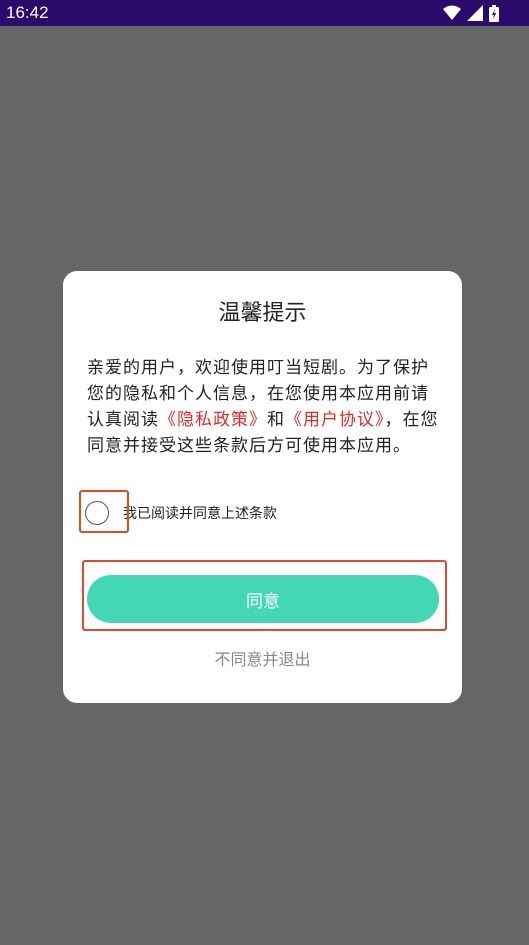  What do you see at coordinates (475, 13) in the screenshot?
I see `signal-icon` at bounding box center [475, 13].